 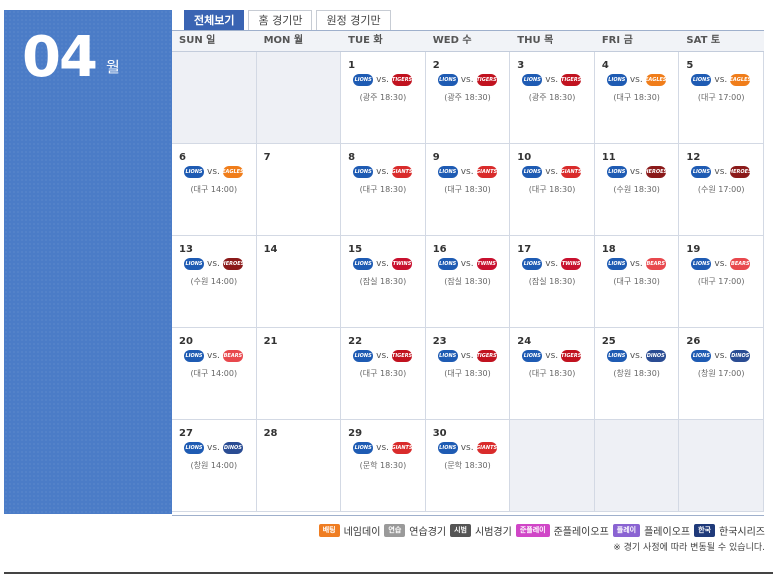 I want to click on game-venue-time: (대구 14:00), so click(x=214, y=373).